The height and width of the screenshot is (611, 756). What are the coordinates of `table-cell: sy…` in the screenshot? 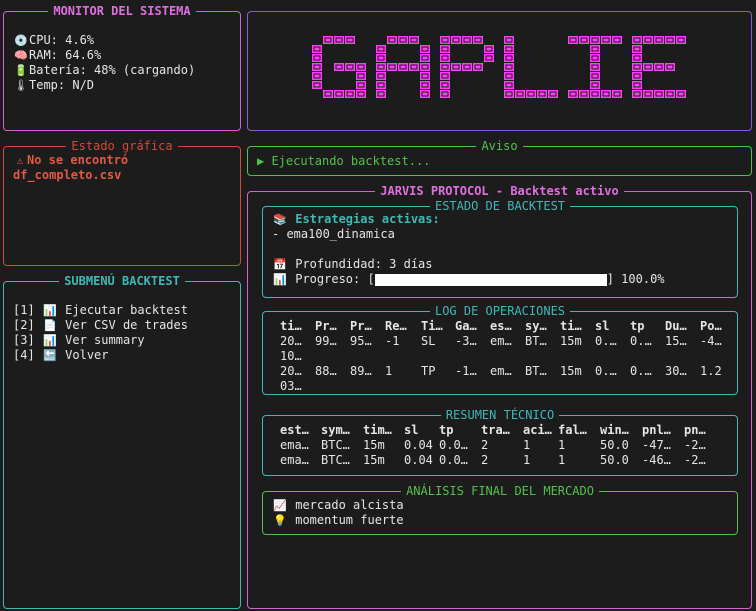 It's located at (536, 326).